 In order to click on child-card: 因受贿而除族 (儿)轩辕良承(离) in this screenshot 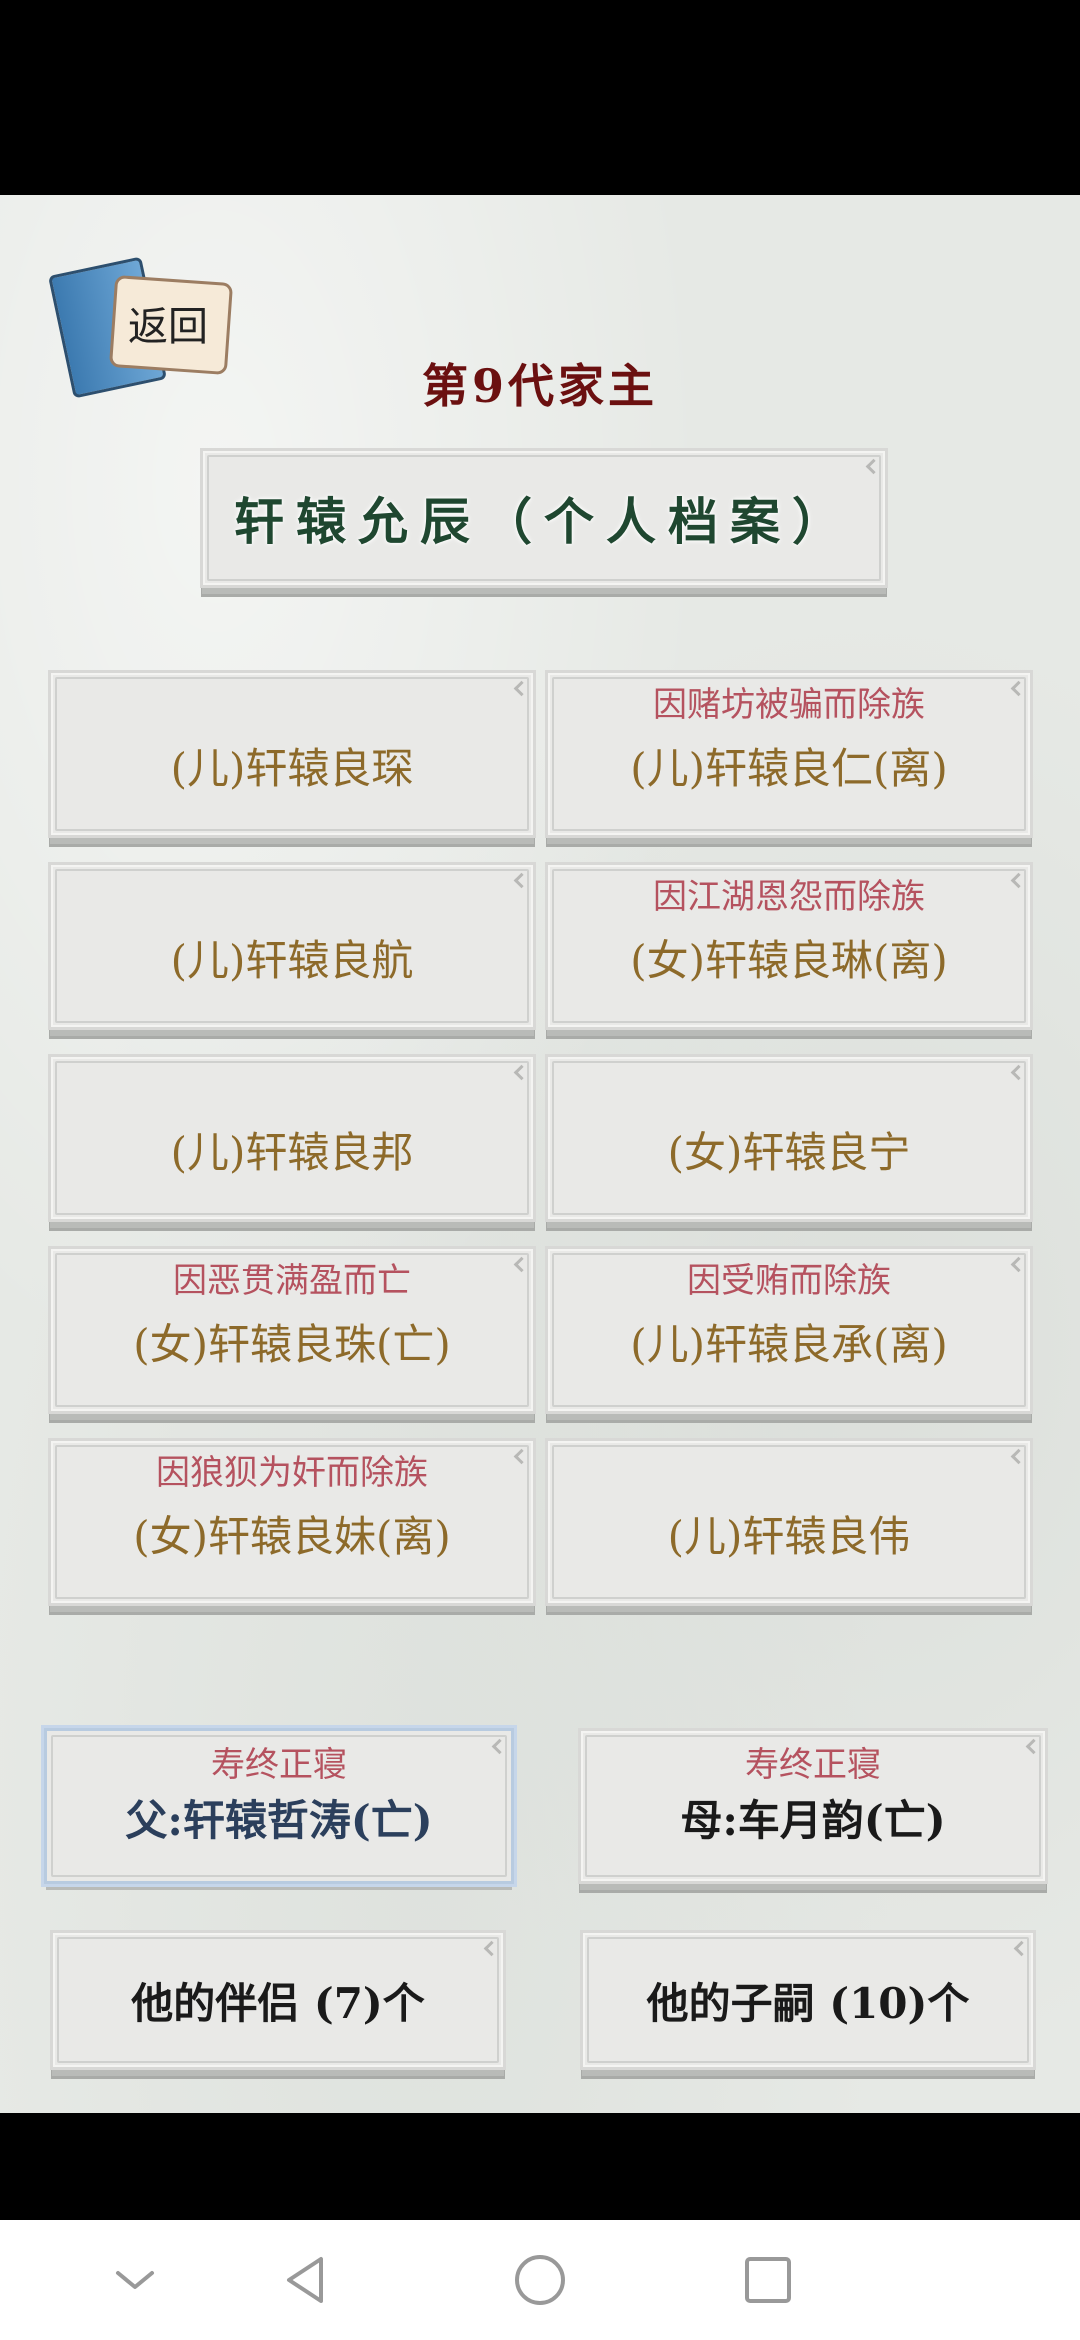, I will do `click(789, 1330)`.